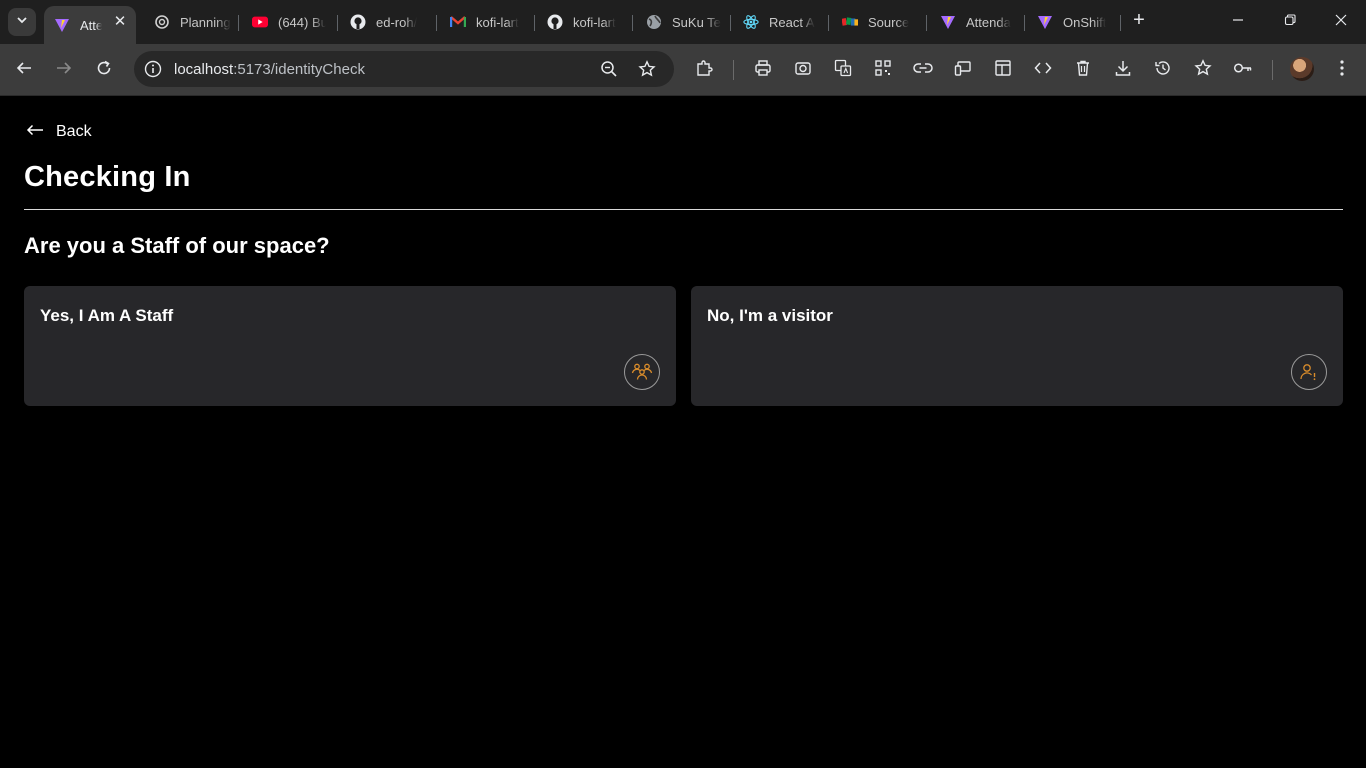 The height and width of the screenshot is (768, 1366). I want to click on downloads-button, so click(1123, 70).